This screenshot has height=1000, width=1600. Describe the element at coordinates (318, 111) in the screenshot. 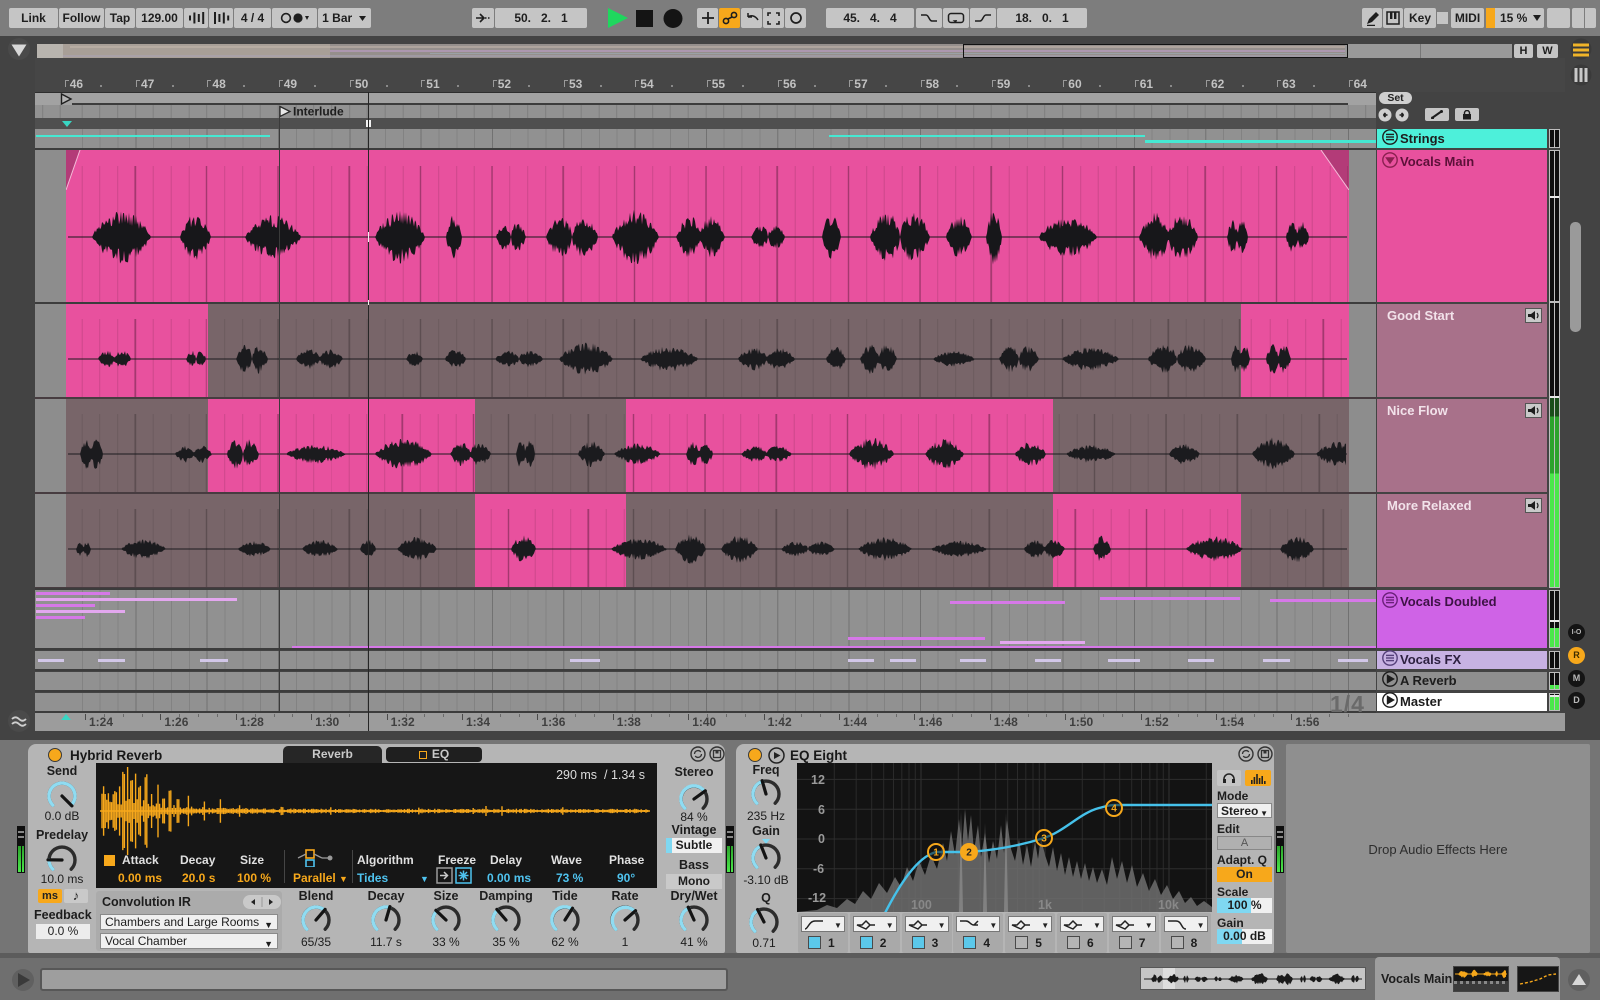

I see `svg-text: Interlude` at that location.